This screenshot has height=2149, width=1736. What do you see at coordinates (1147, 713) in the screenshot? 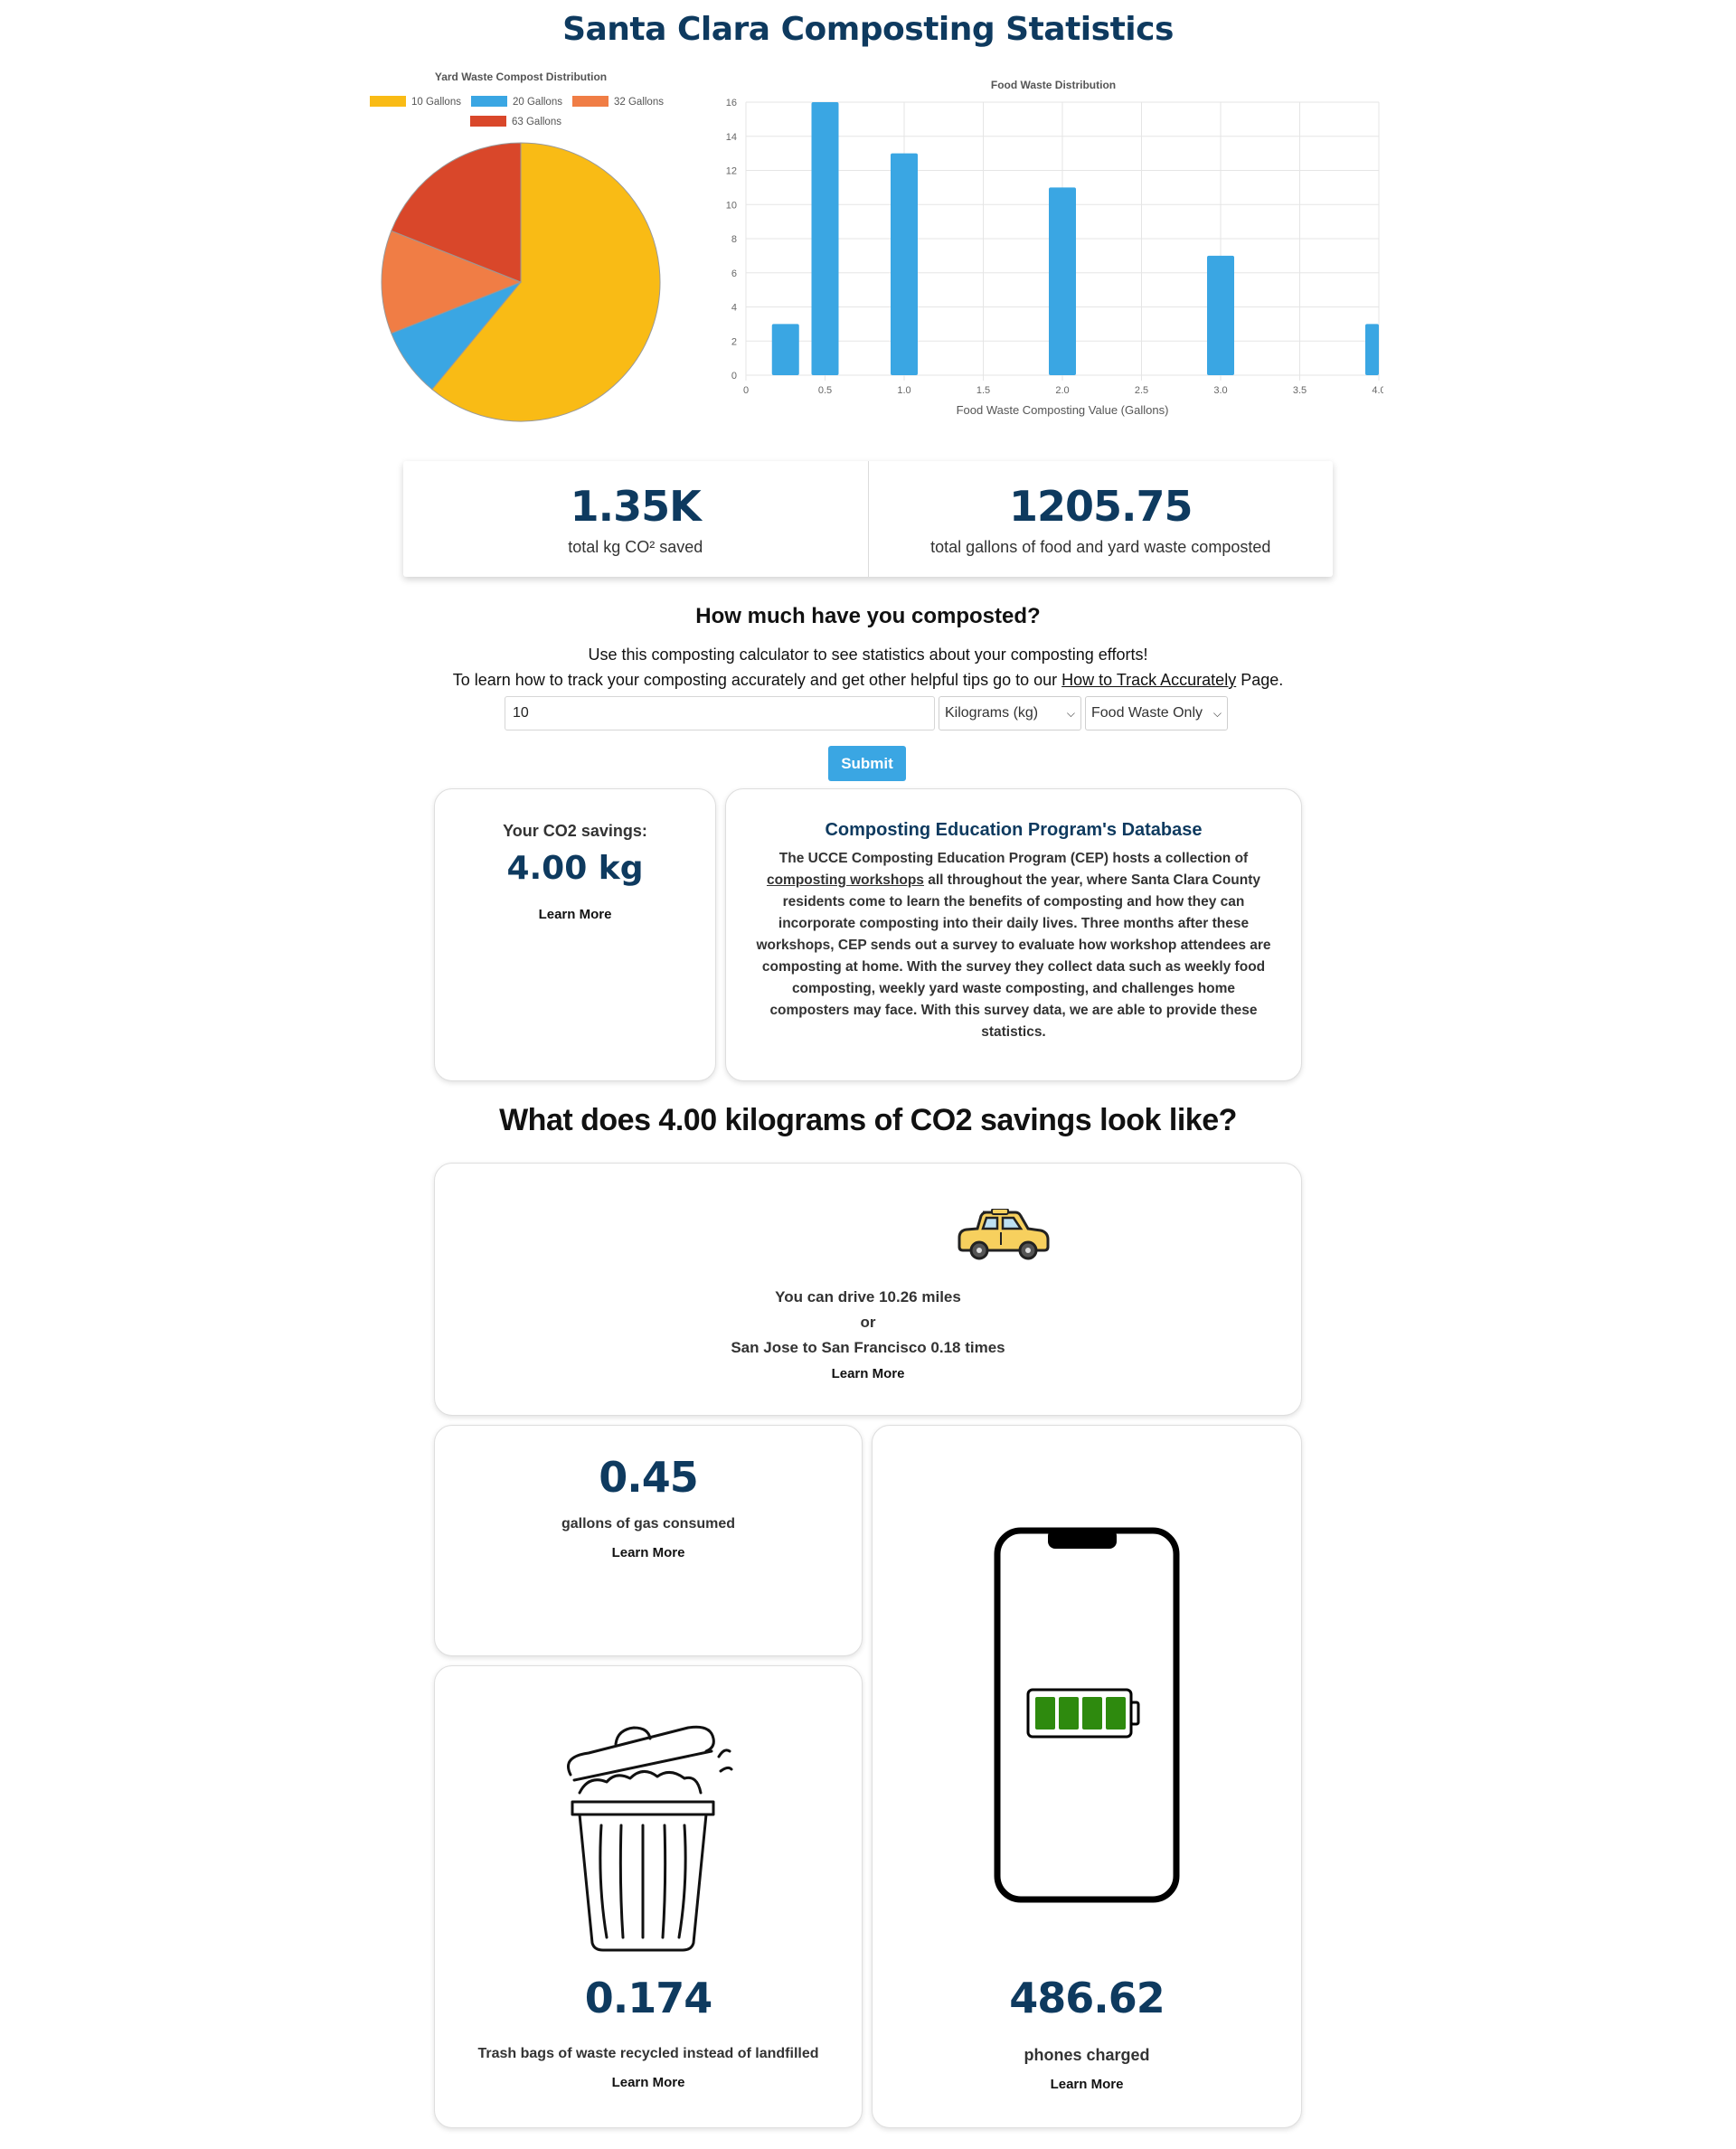
I see `waste-type-select-value: Food Waste Only` at bounding box center [1147, 713].